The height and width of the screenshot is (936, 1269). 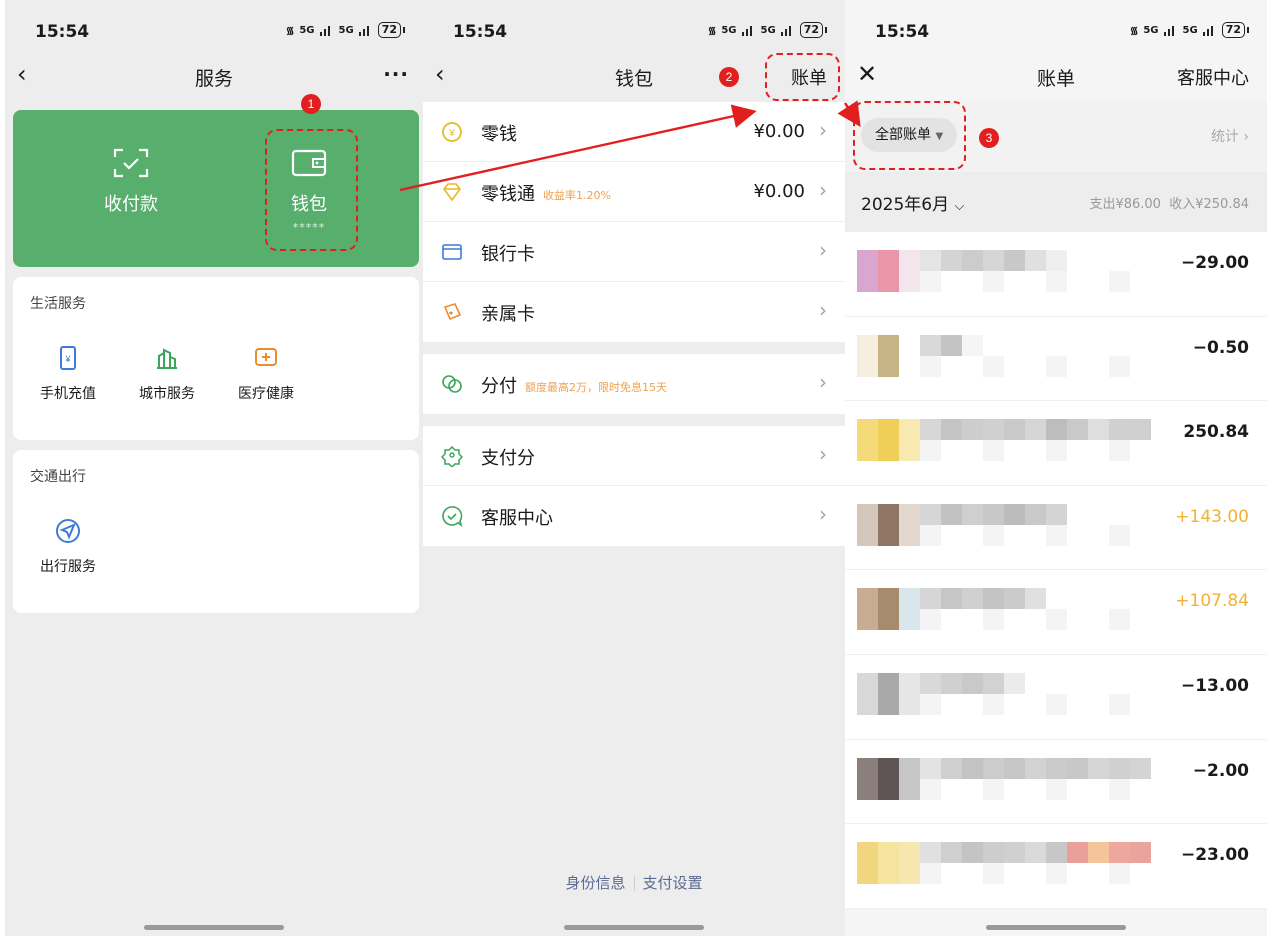 I want to click on arrow-to-filter, so click(x=849, y=114).